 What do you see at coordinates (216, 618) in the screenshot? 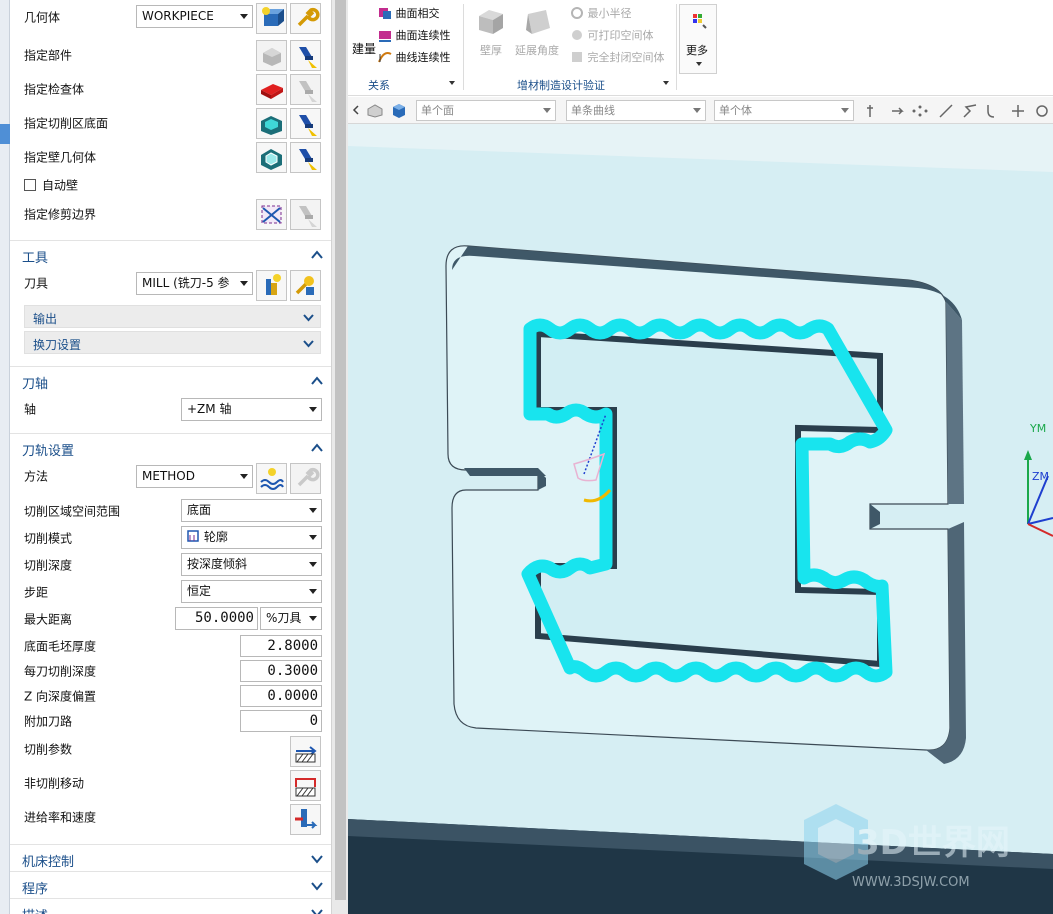
I see `max-distance-input: 50.0000` at bounding box center [216, 618].